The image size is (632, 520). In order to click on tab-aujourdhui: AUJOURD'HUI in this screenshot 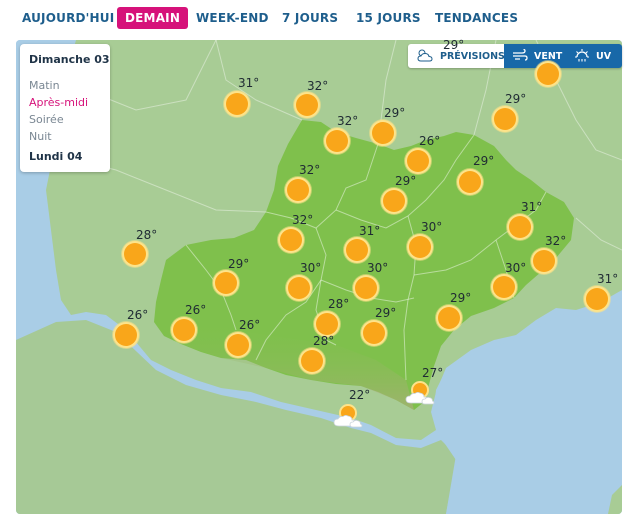, I will do `click(68, 18)`.